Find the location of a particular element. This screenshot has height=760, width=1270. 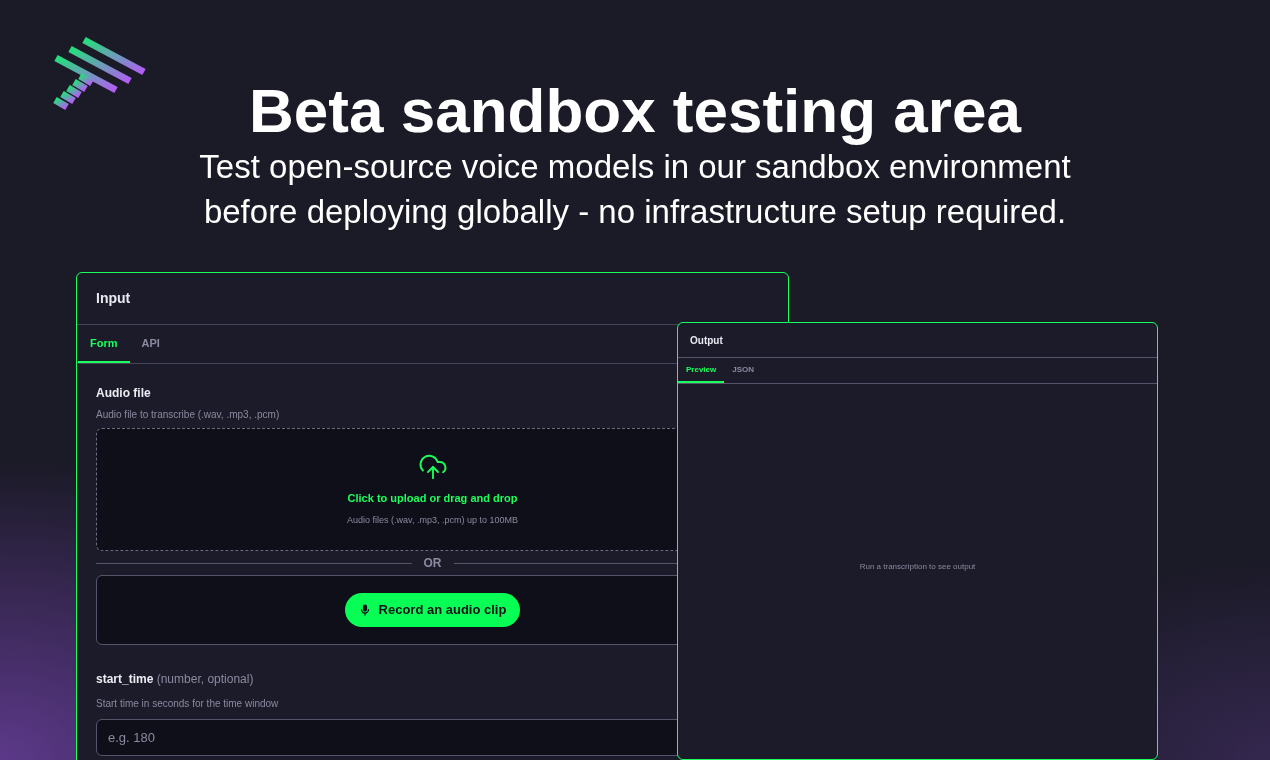

upload-prompt: Click to upload or drag and drop is located at coordinates (432, 498).